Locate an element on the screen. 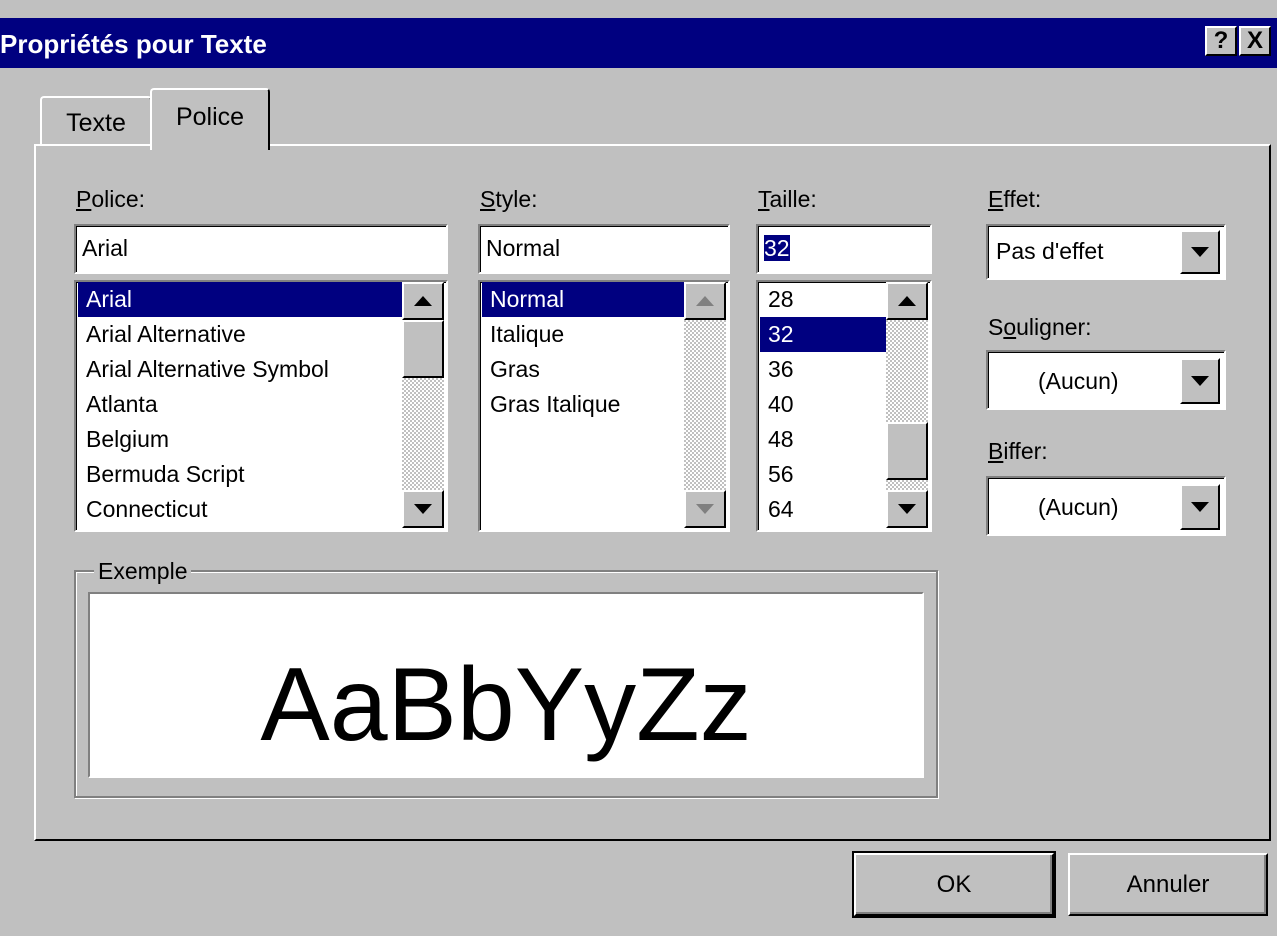 This screenshot has height=936, width=1277. strike-dropdown-button is located at coordinates (1200, 507).